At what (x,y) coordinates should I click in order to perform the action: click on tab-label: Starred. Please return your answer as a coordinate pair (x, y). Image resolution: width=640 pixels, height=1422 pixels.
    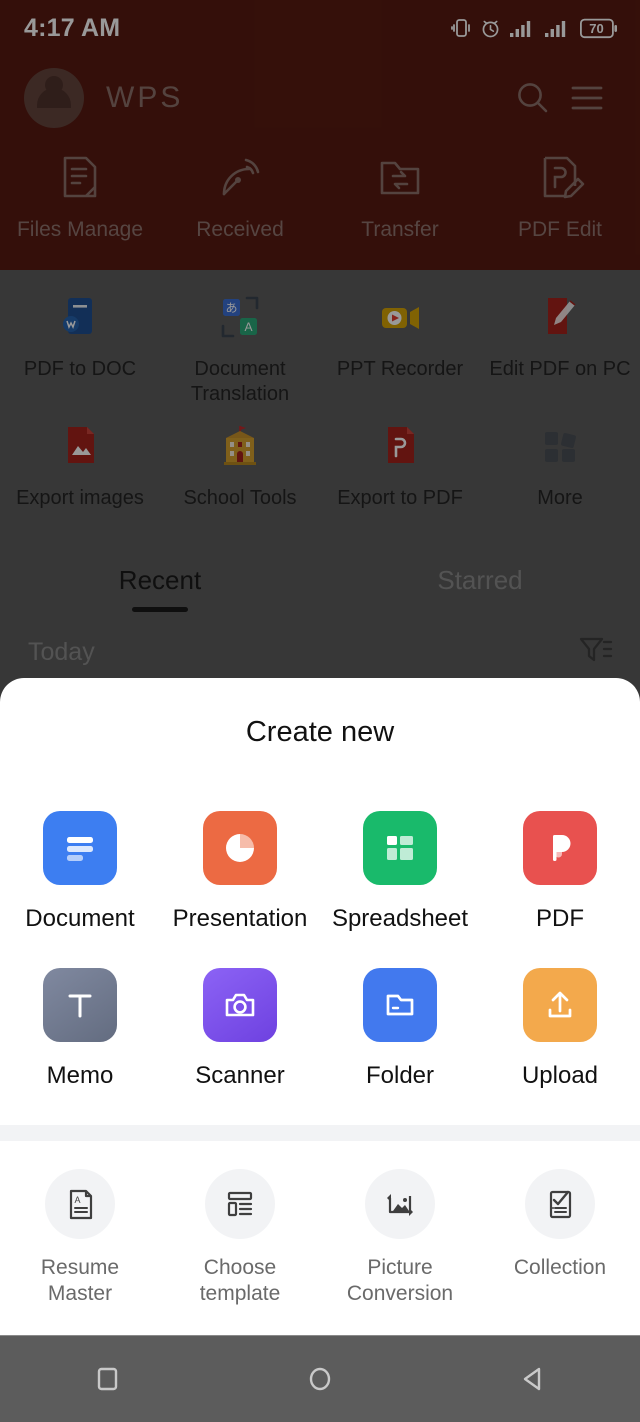
    Looking at the image, I should click on (480, 579).